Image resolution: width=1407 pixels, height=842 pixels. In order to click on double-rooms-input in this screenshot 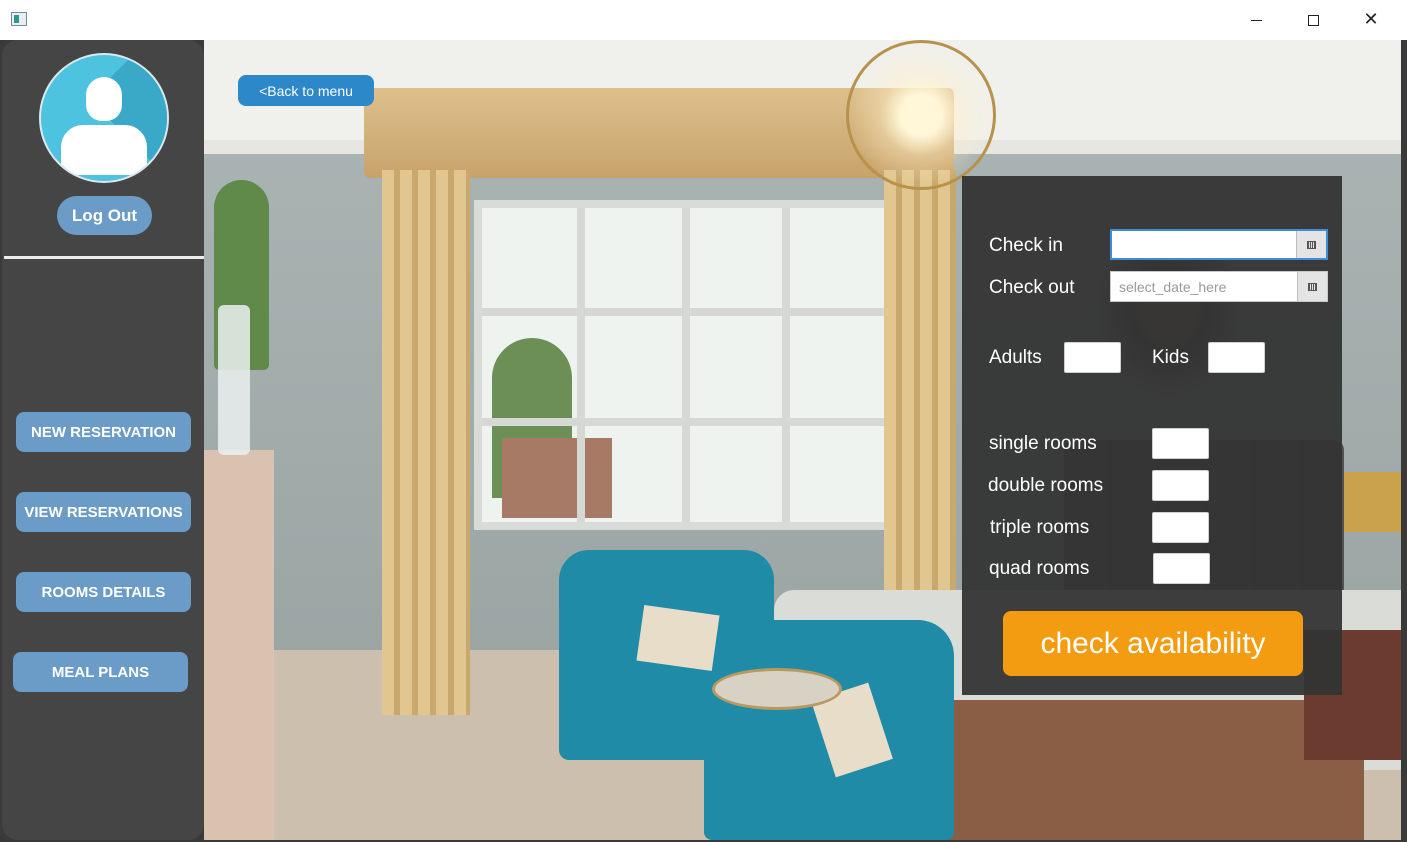, I will do `click(1180, 485)`.